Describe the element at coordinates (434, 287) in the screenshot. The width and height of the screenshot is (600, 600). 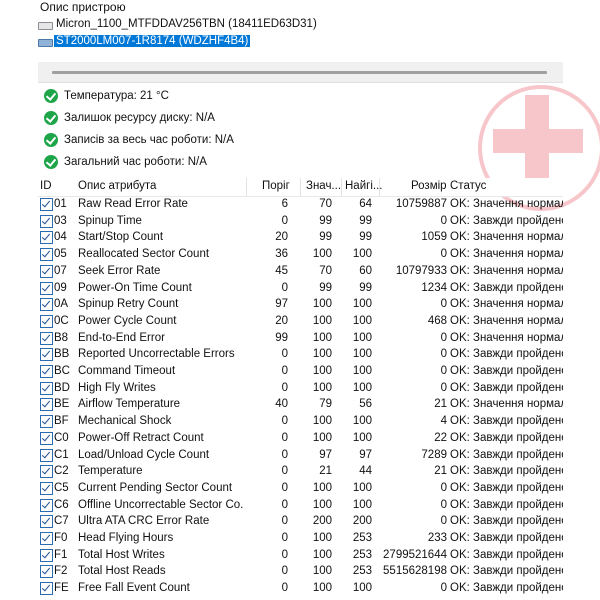
I see `attribute-raw: 1234` at that location.